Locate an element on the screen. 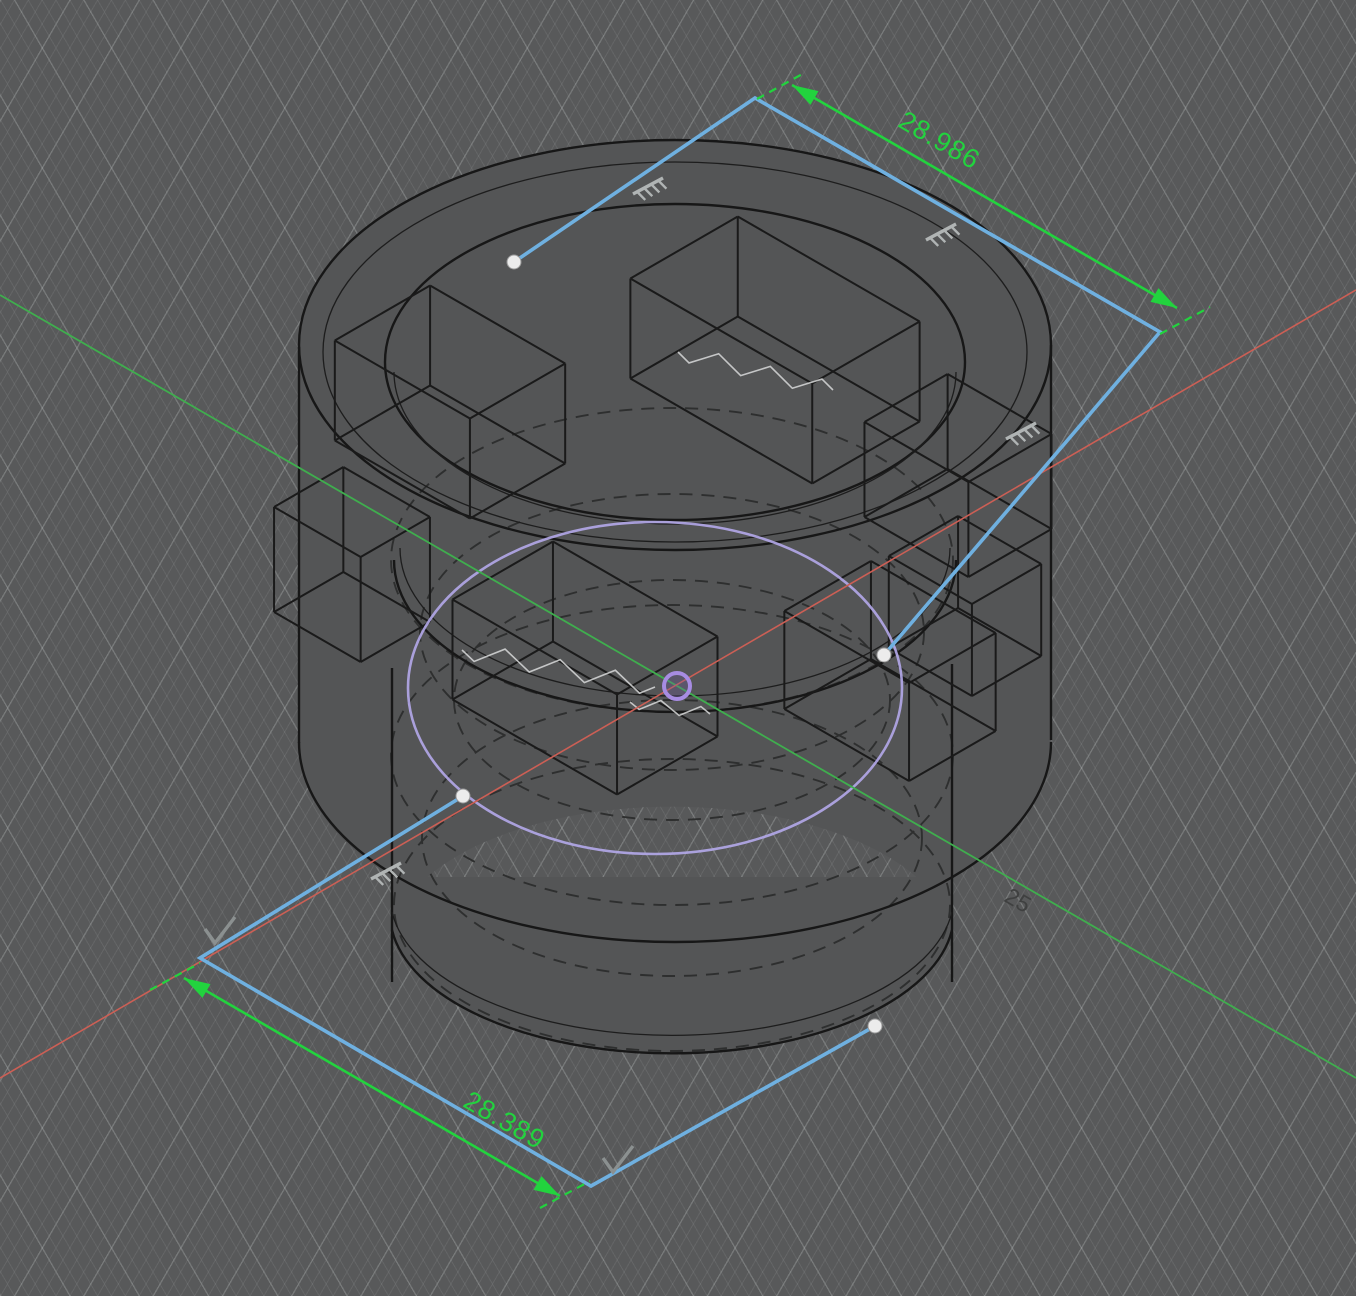 Image resolution: width=1356 pixels, height=1296 pixels. check-constraint-icon is located at coordinates (618, 1159).